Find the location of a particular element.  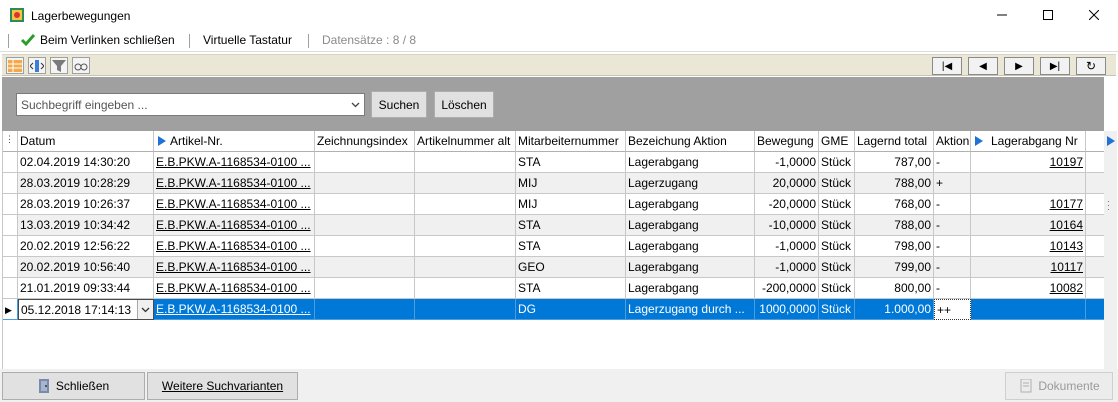

cell-mitarbeiter: STA is located at coordinates (571, 162).